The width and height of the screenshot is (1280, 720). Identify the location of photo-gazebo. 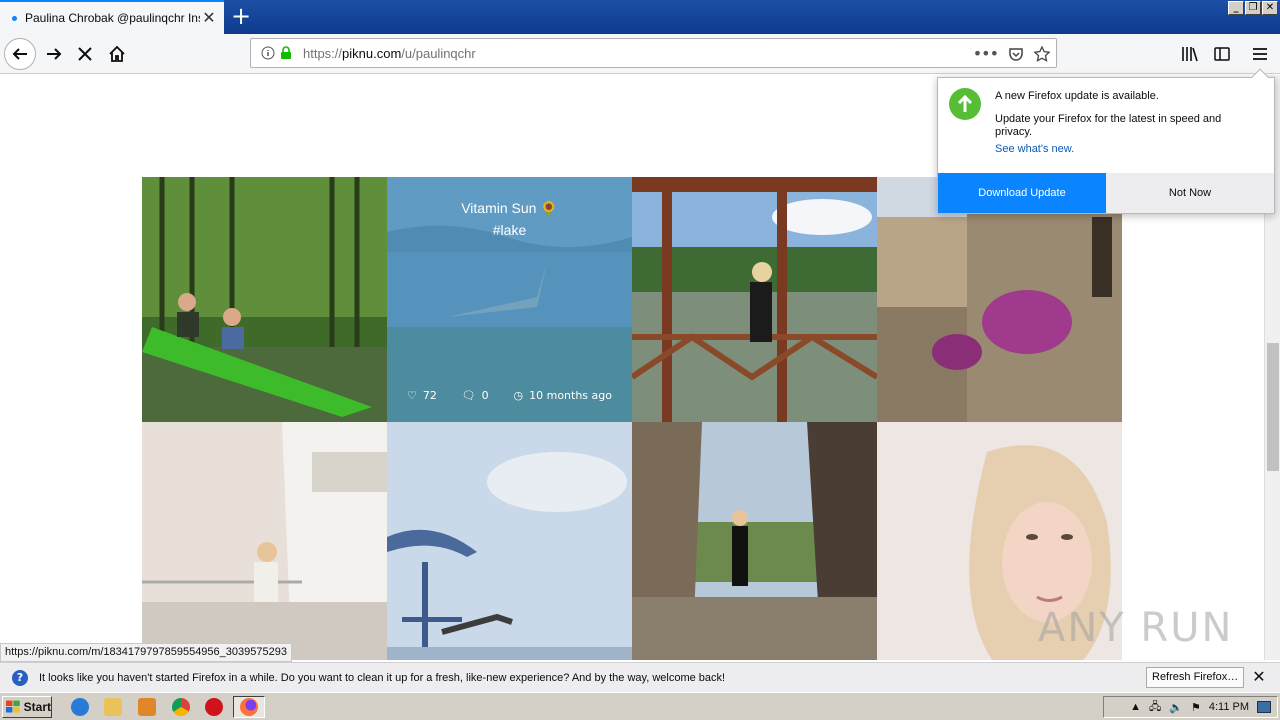
(754, 299).